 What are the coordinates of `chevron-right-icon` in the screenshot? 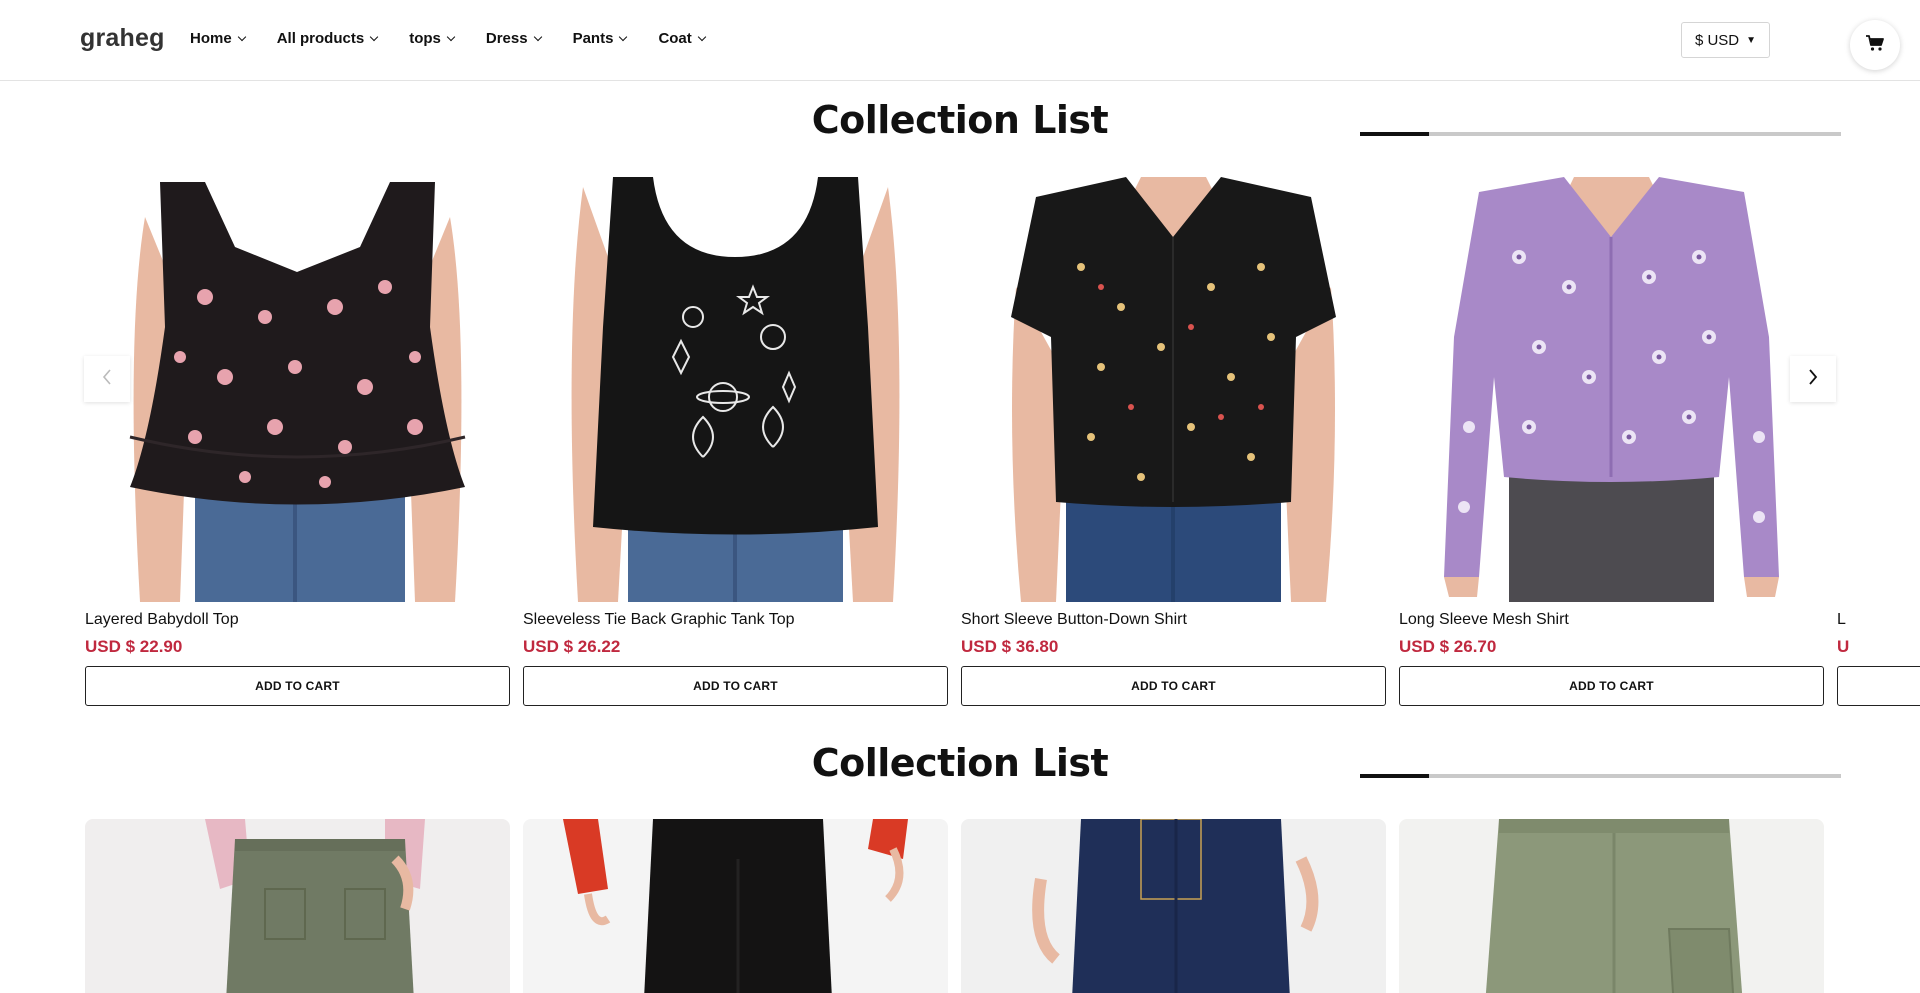 It's located at (1813, 379).